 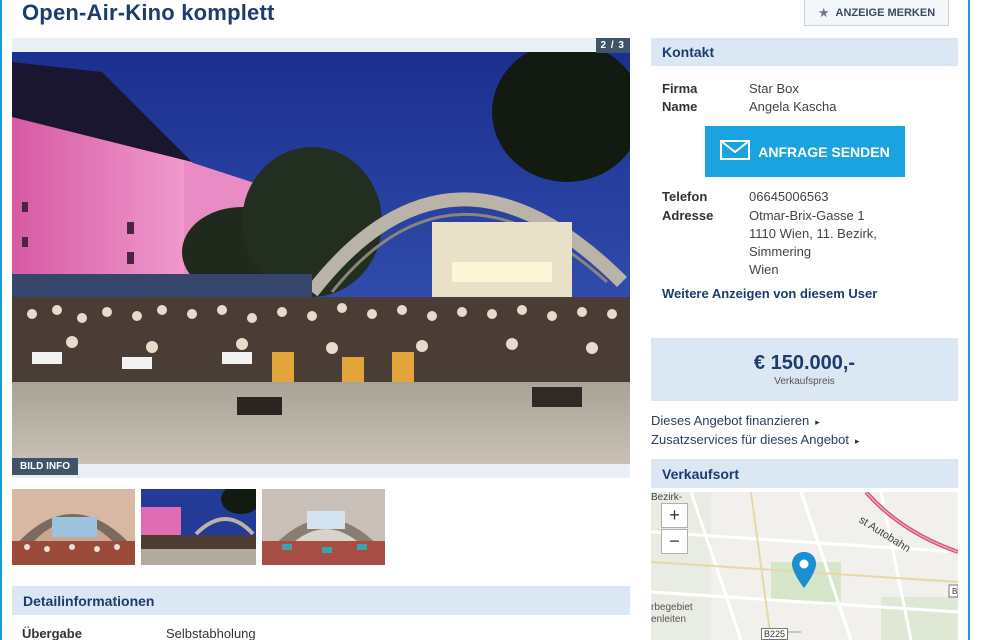 What do you see at coordinates (813, 233) in the screenshot?
I see `adresse-line: 1110 Wien, 11. Bezirk,` at bounding box center [813, 233].